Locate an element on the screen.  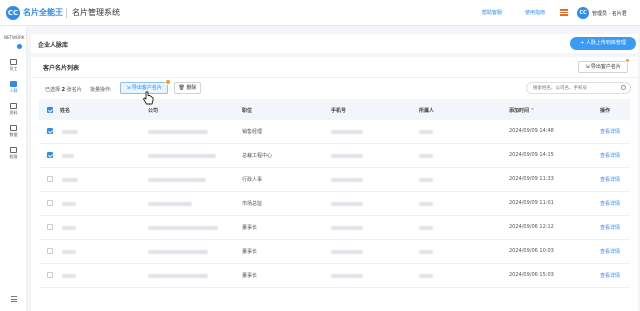
app-logo-icon: CC is located at coordinates (13, 13).